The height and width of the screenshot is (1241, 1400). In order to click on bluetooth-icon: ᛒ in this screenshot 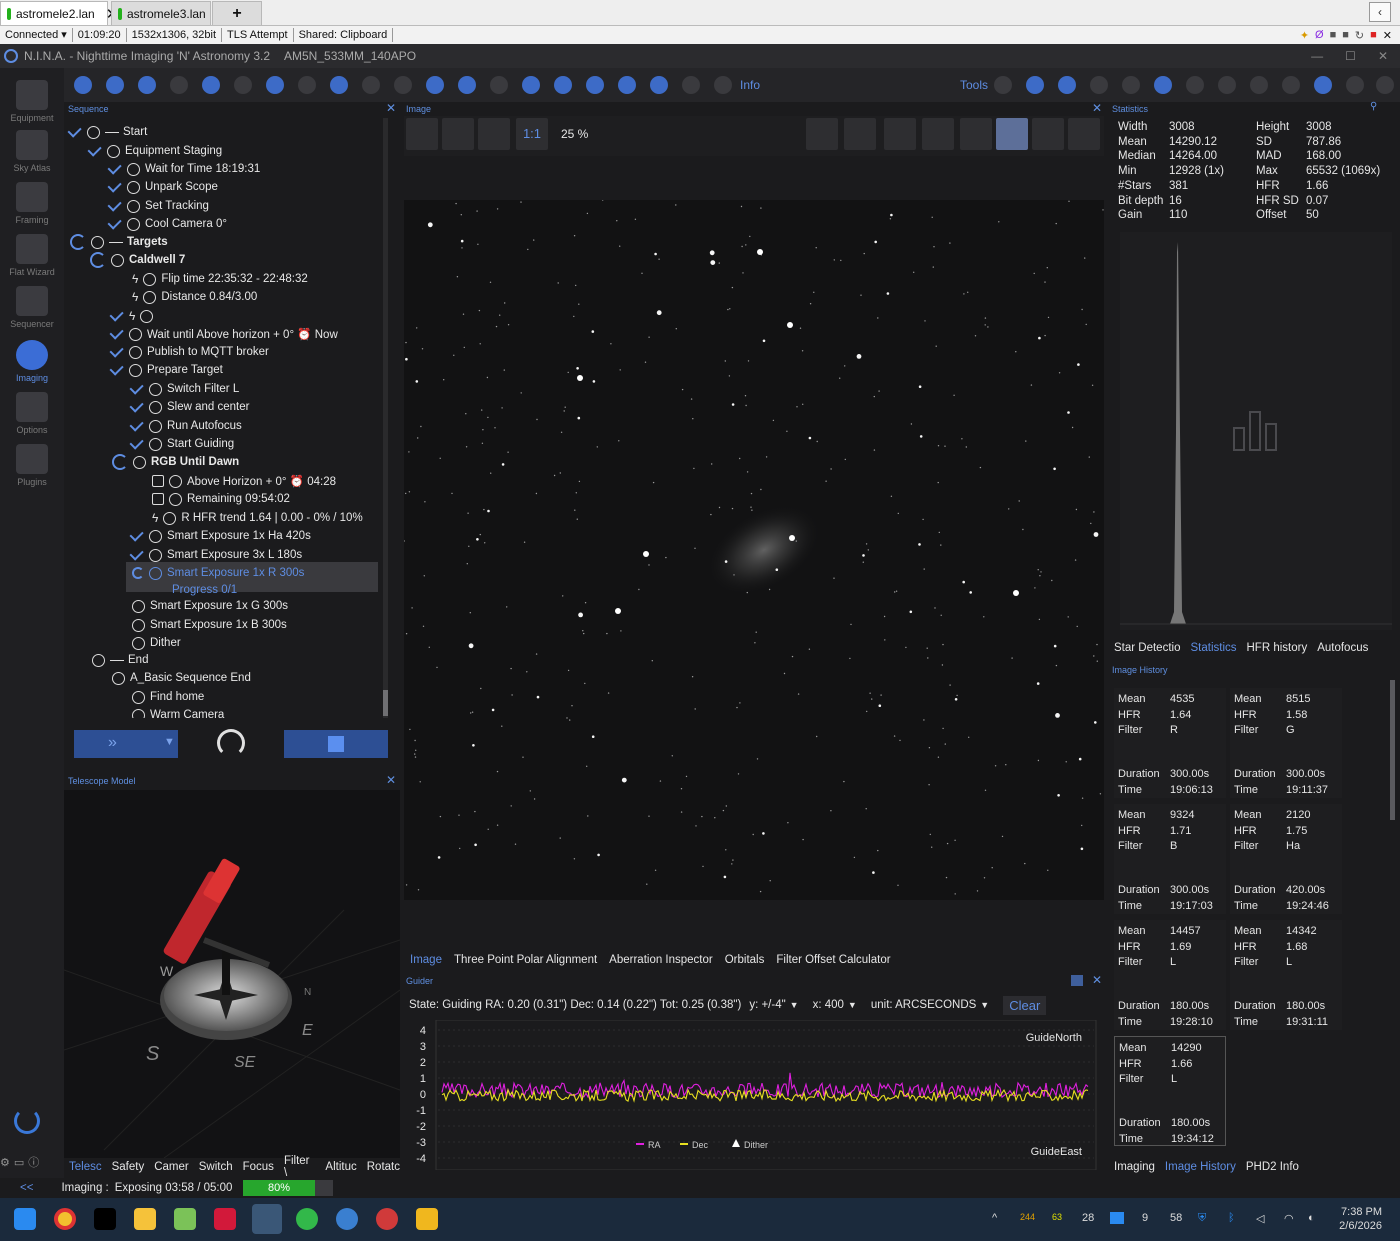, I will do `click(1231, 1218)`.